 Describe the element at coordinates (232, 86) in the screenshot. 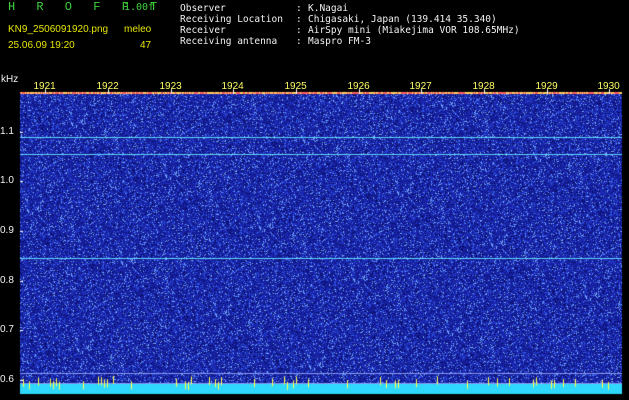

I see `x-tick-label: 1924` at that location.